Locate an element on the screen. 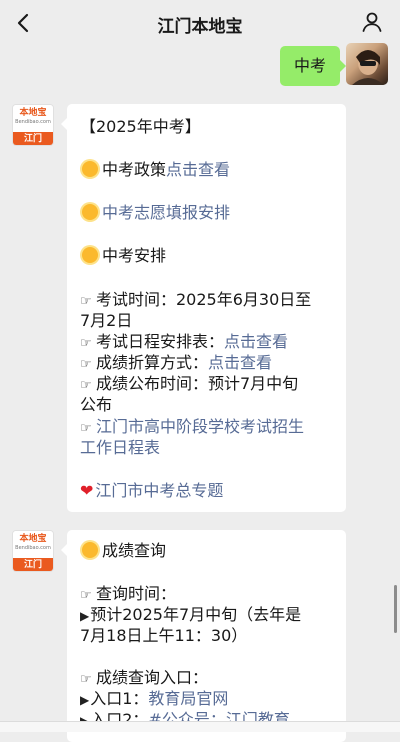 Image resolution: width=400 pixels, height=742 pixels. entry1-row: ▶入口1：教育局官网 is located at coordinates (209, 699).